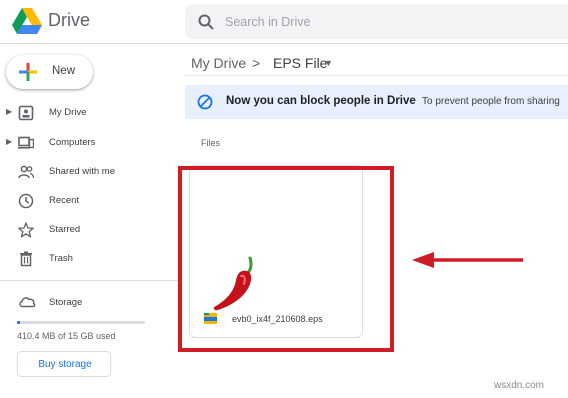 The image size is (568, 398). Describe the element at coordinates (218, 63) in the screenshot. I see `breadcrumb-my-drive: My Drive` at that location.